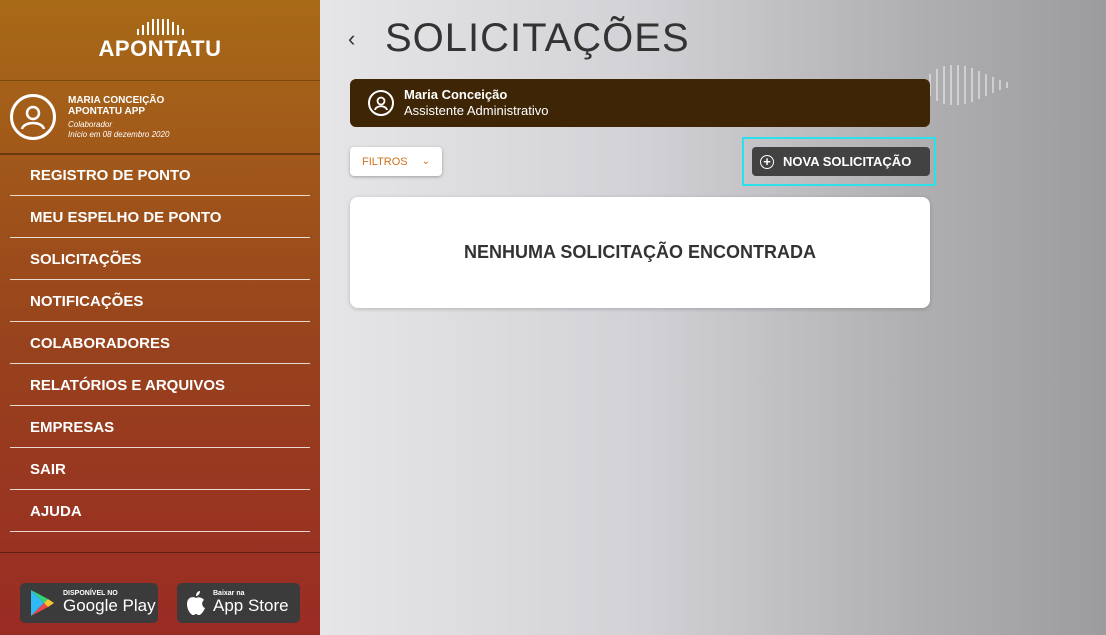 The image size is (1106, 635). What do you see at coordinates (767, 161) in the screenshot?
I see `plus-circle-icon: +` at bounding box center [767, 161].